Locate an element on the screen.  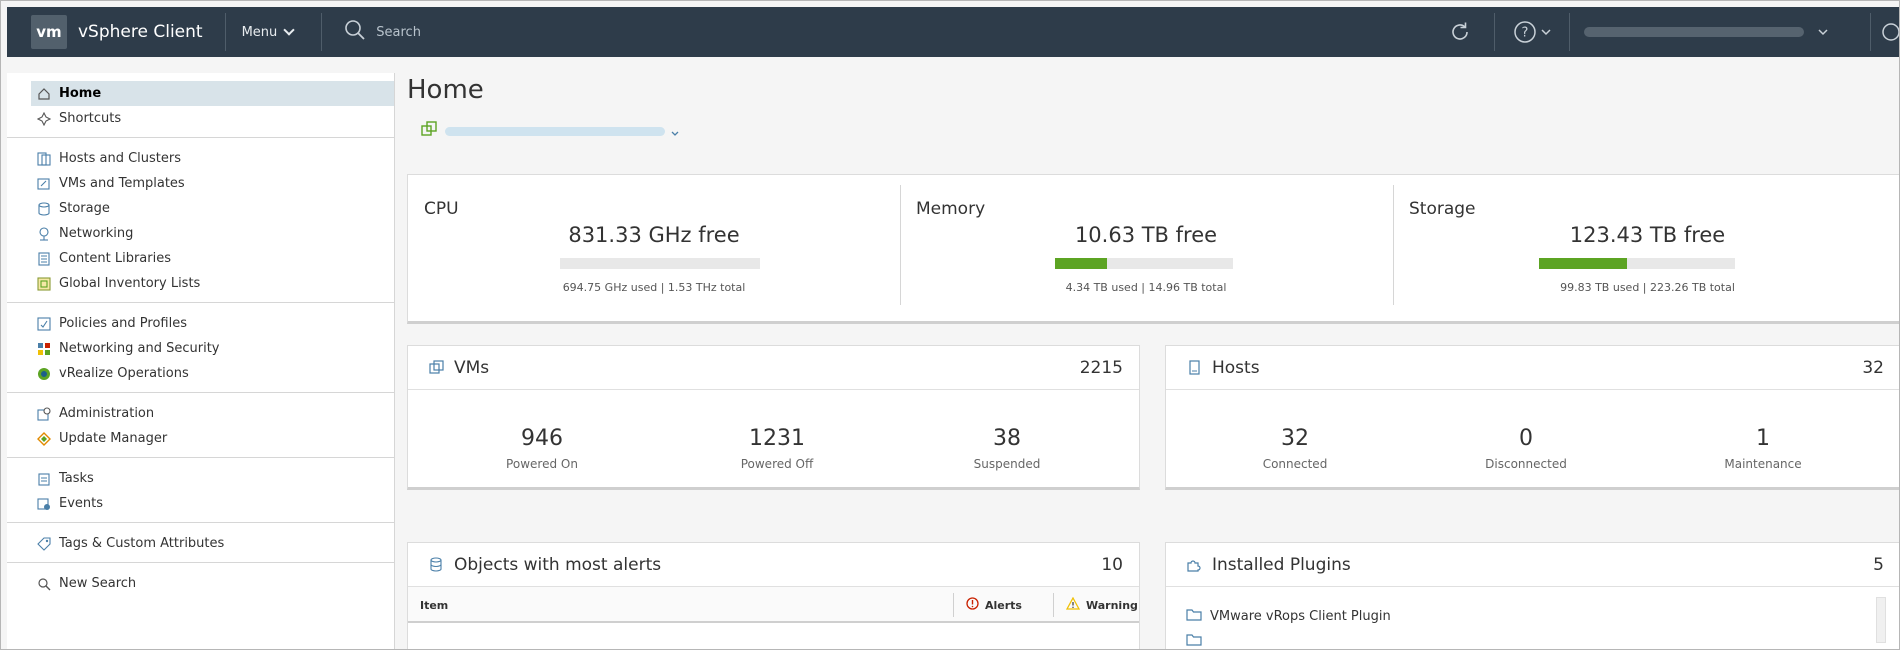
plugin-item is located at coordinates (1198, 641).